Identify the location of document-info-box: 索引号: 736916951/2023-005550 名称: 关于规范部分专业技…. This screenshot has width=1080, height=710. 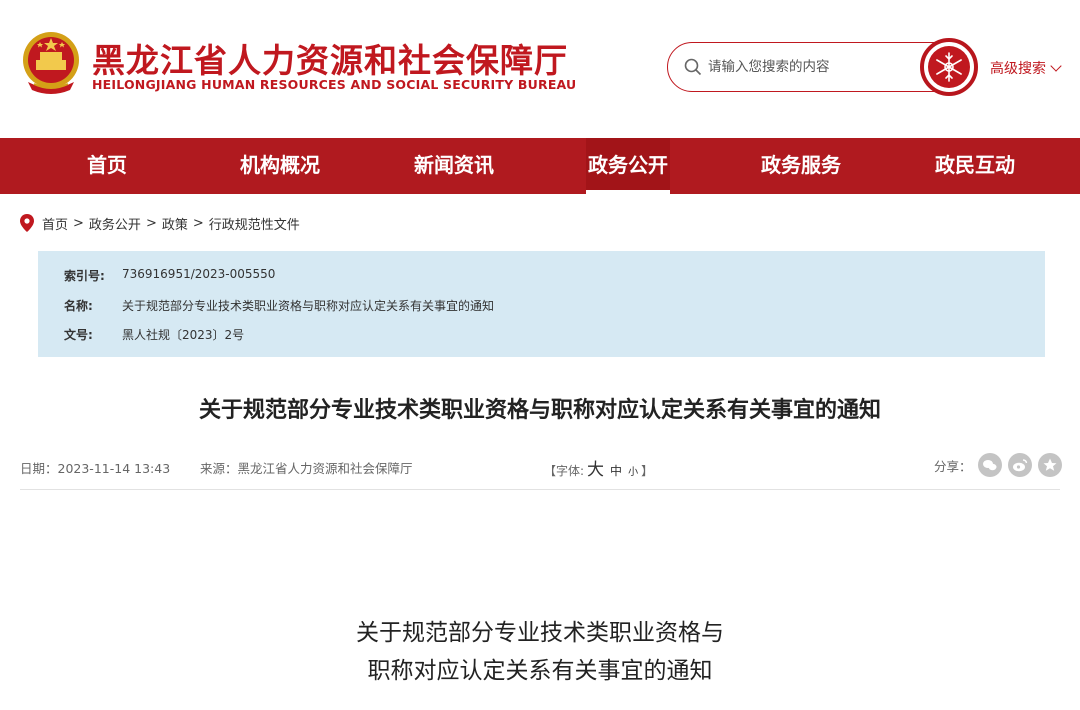
(541, 304).